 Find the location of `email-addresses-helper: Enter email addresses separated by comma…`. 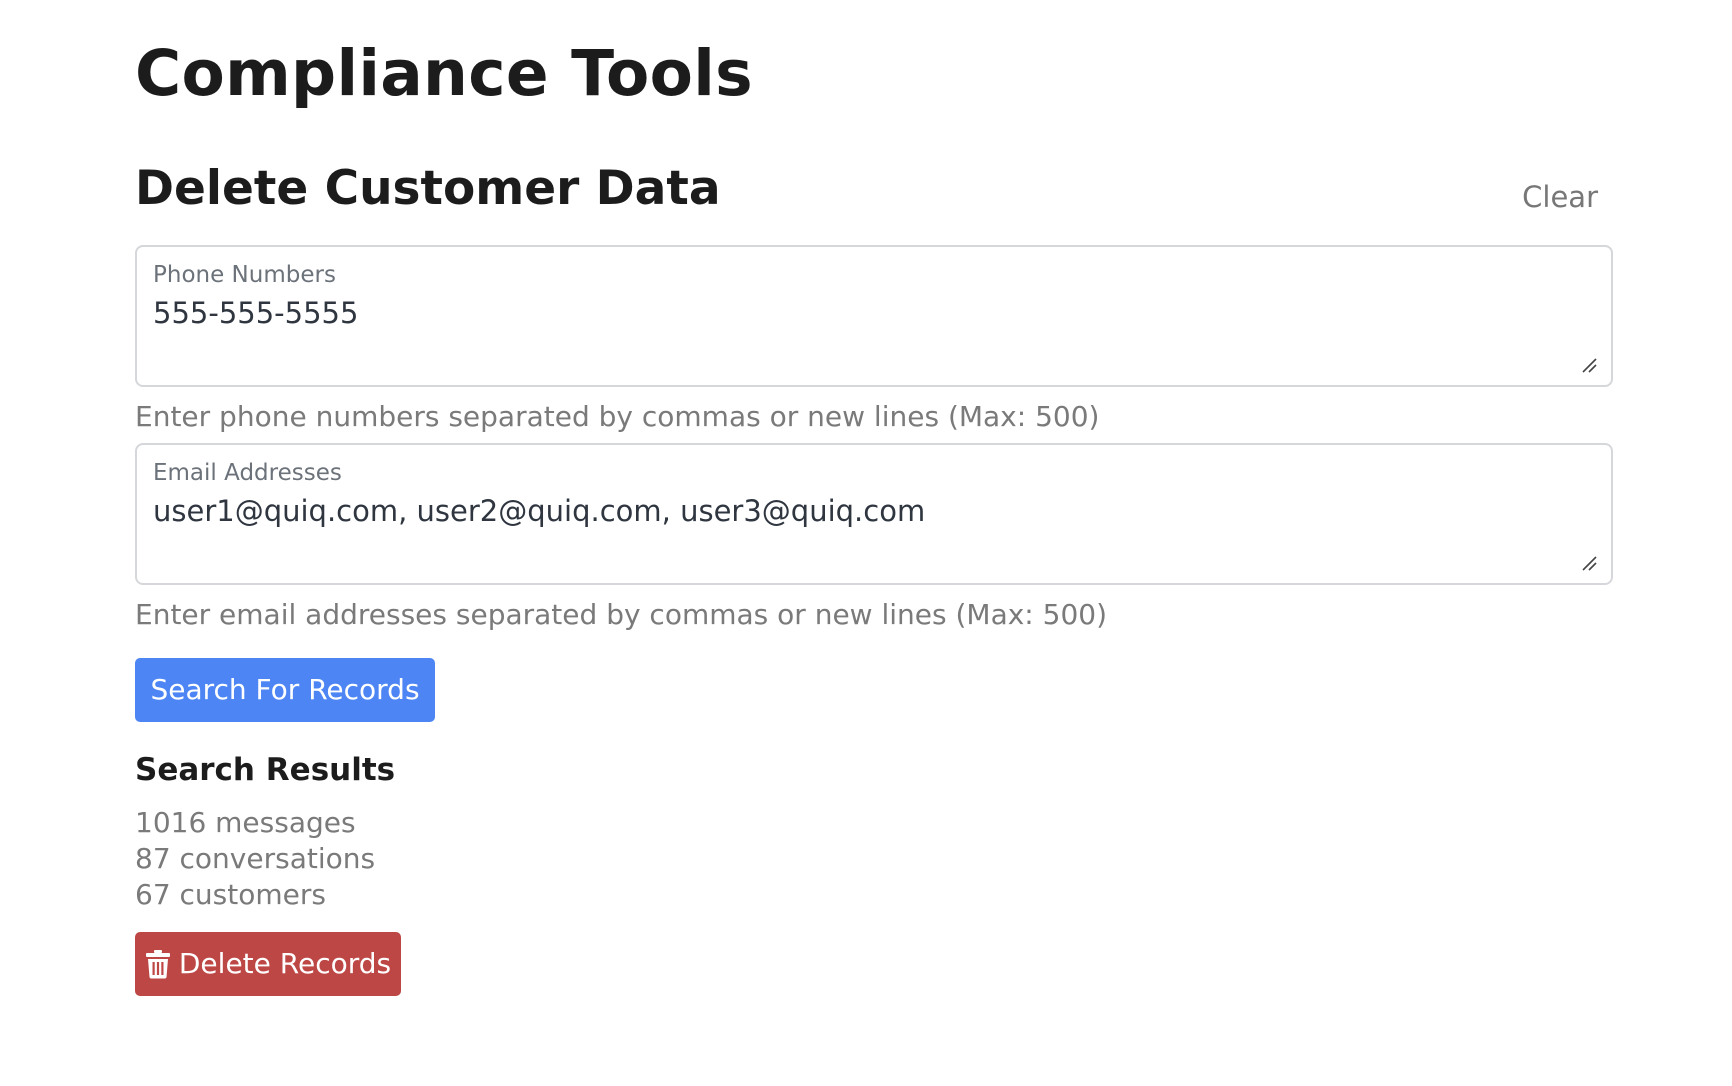

email-addresses-helper: Enter email addresses separated by comma… is located at coordinates (621, 614).